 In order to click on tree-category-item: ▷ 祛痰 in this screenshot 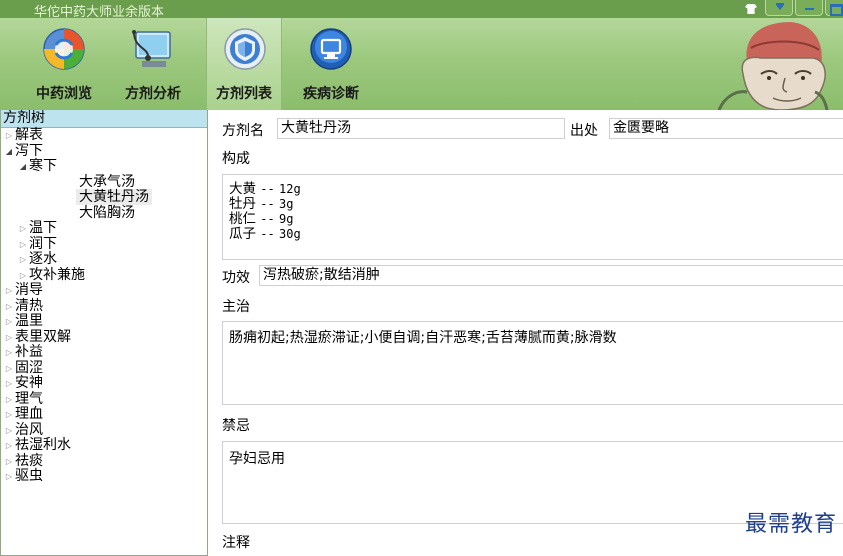, I will do `click(104, 461)`.